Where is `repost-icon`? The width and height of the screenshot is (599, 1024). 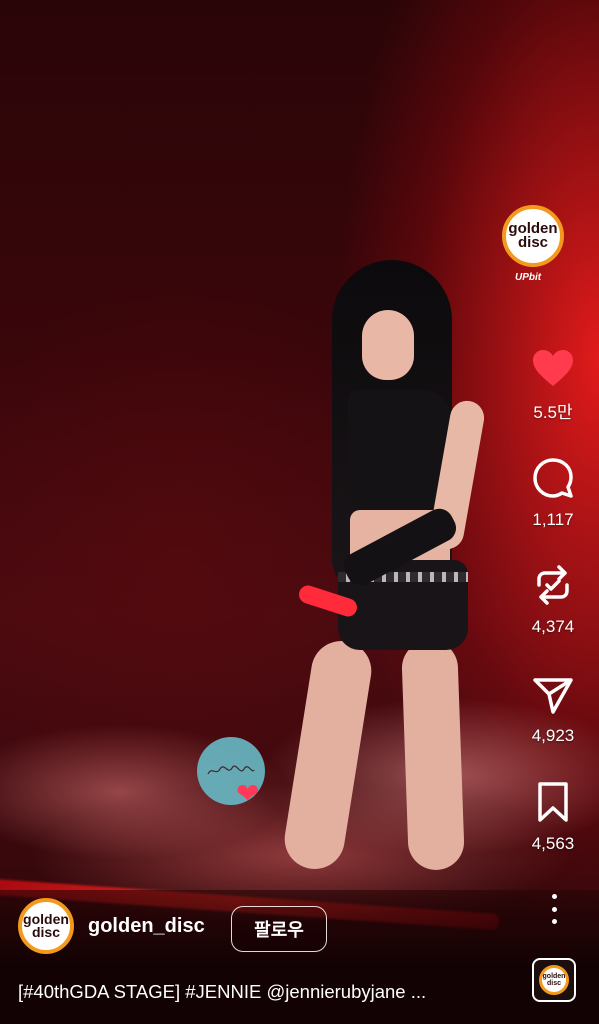
repost-icon is located at coordinates (553, 585).